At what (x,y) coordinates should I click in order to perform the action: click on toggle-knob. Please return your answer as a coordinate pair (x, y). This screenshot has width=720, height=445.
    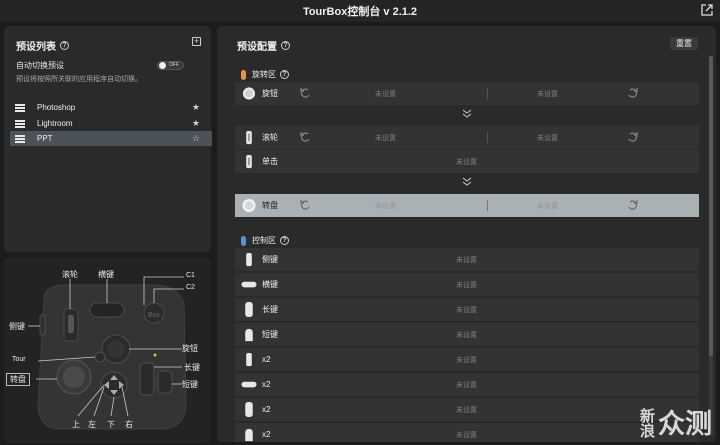
    Looking at the image, I should click on (162, 65).